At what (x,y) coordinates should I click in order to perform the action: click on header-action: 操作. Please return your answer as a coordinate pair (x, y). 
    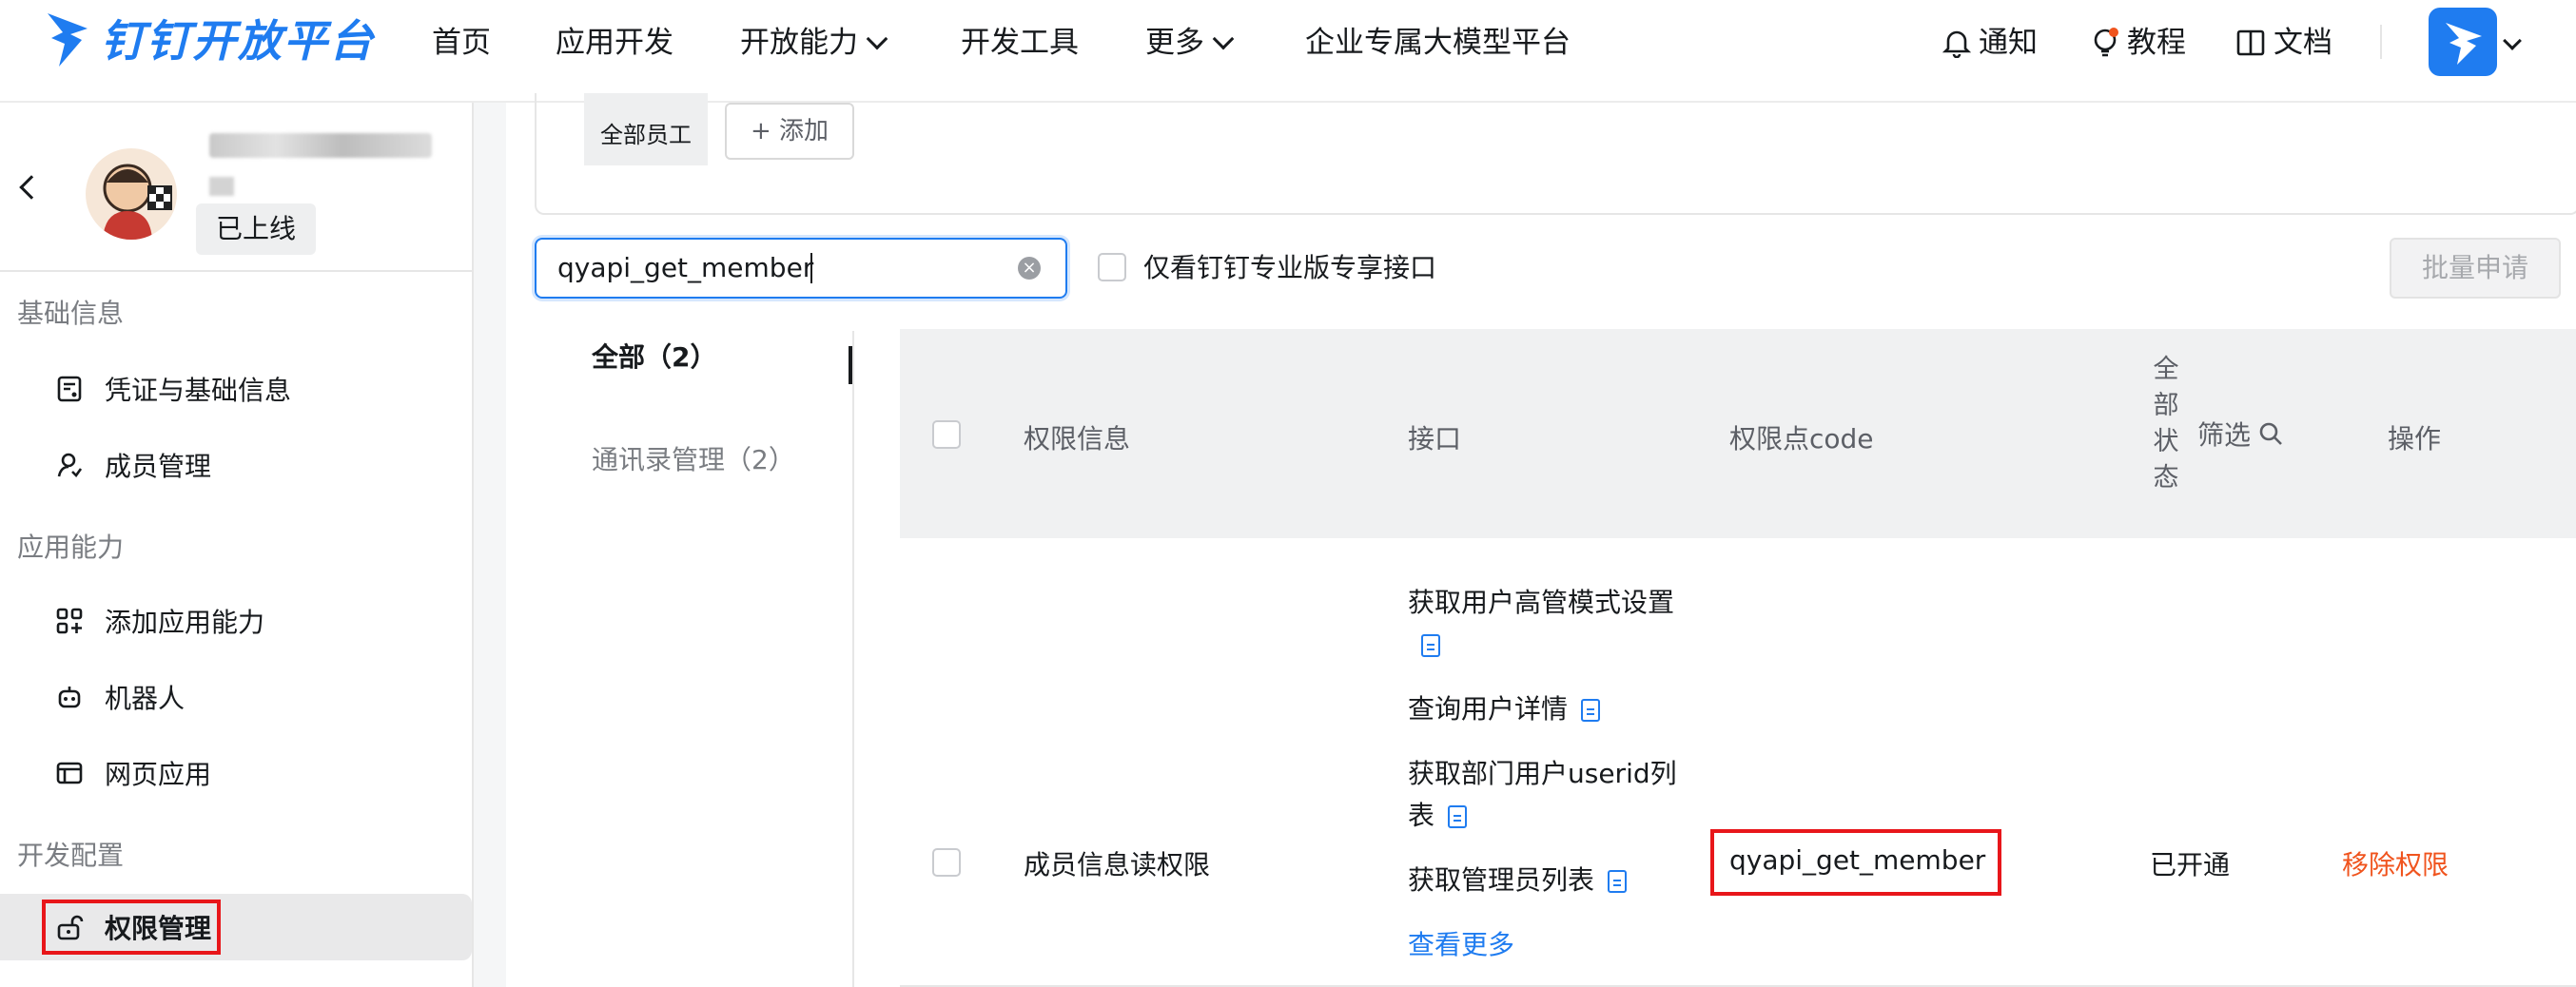
    Looking at the image, I should click on (2415, 439).